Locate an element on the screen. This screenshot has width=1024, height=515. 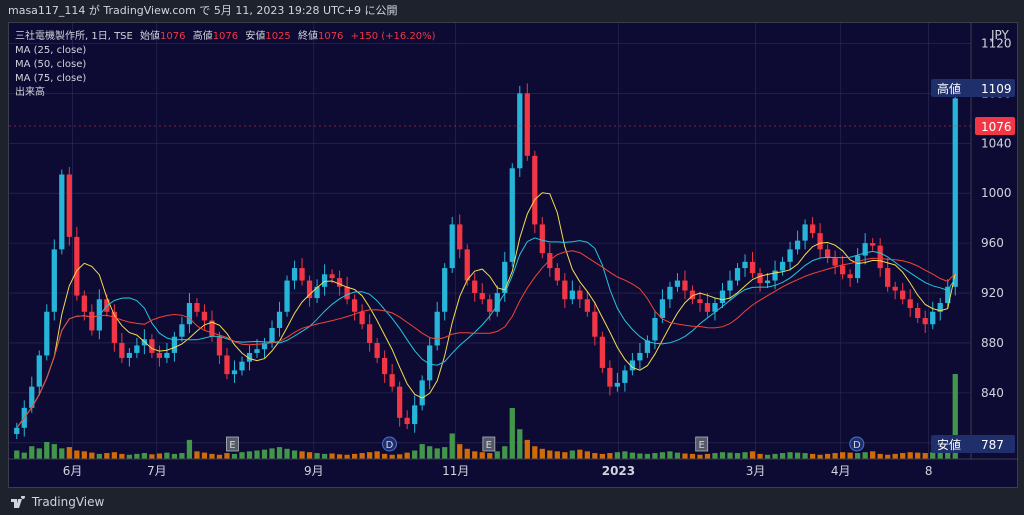
legend-high-value: 1076 is located at coordinates (225, 36).